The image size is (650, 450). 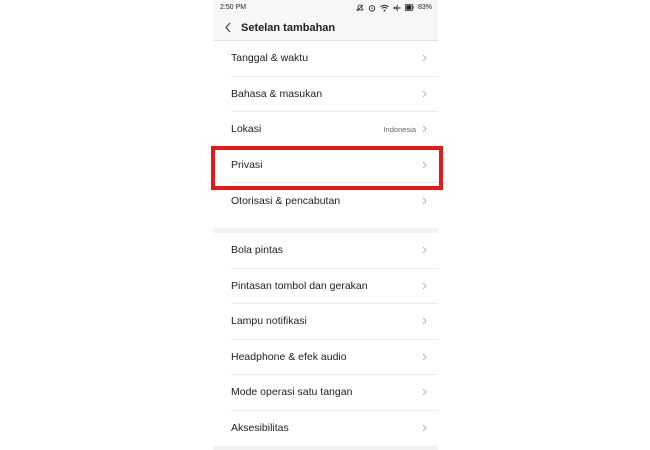 I want to click on settings-item-label: Tanggal & waktu, so click(x=270, y=58).